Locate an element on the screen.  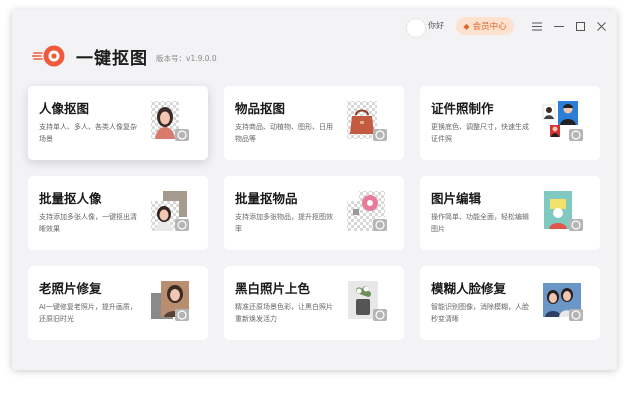
user-greeting: 你好 is located at coordinates (436, 25).